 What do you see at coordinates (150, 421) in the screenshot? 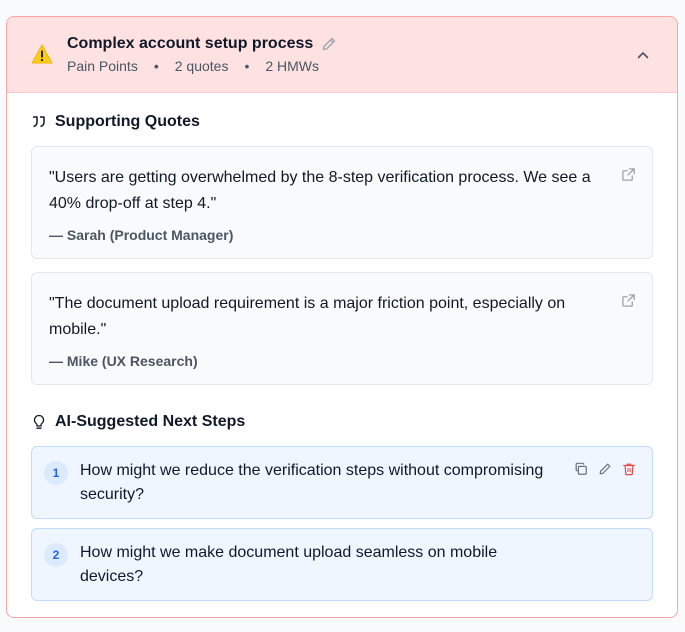
I see `section-title-text: AI-Suggested Next Steps` at bounding box center [150, 421].